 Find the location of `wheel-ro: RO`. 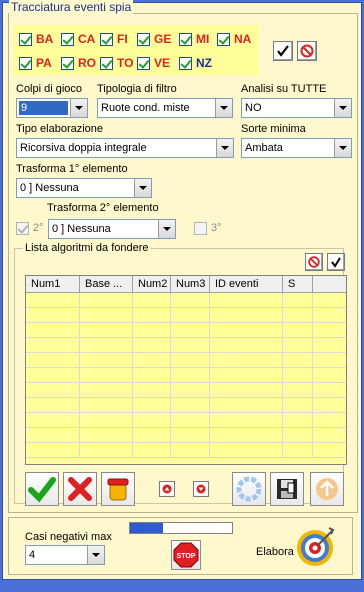

wheel-ro: RO is located at coordinates (78, 63).